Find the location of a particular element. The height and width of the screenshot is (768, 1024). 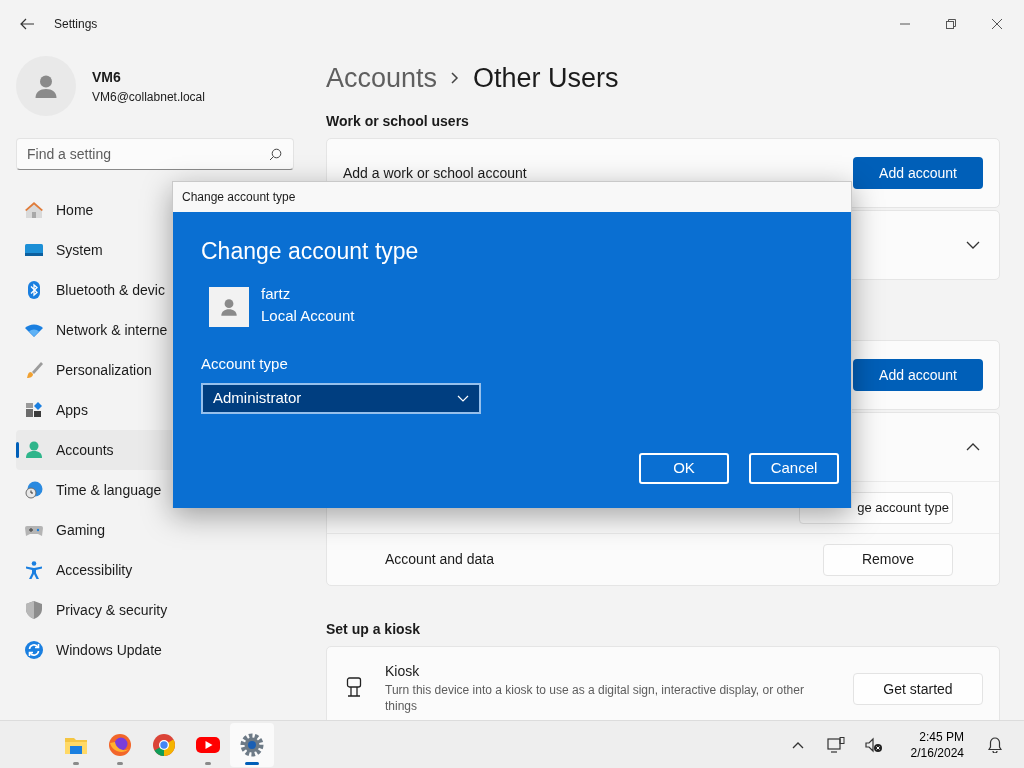

user-email: VM6@collabnet.local is located at coordinates (148, 97).